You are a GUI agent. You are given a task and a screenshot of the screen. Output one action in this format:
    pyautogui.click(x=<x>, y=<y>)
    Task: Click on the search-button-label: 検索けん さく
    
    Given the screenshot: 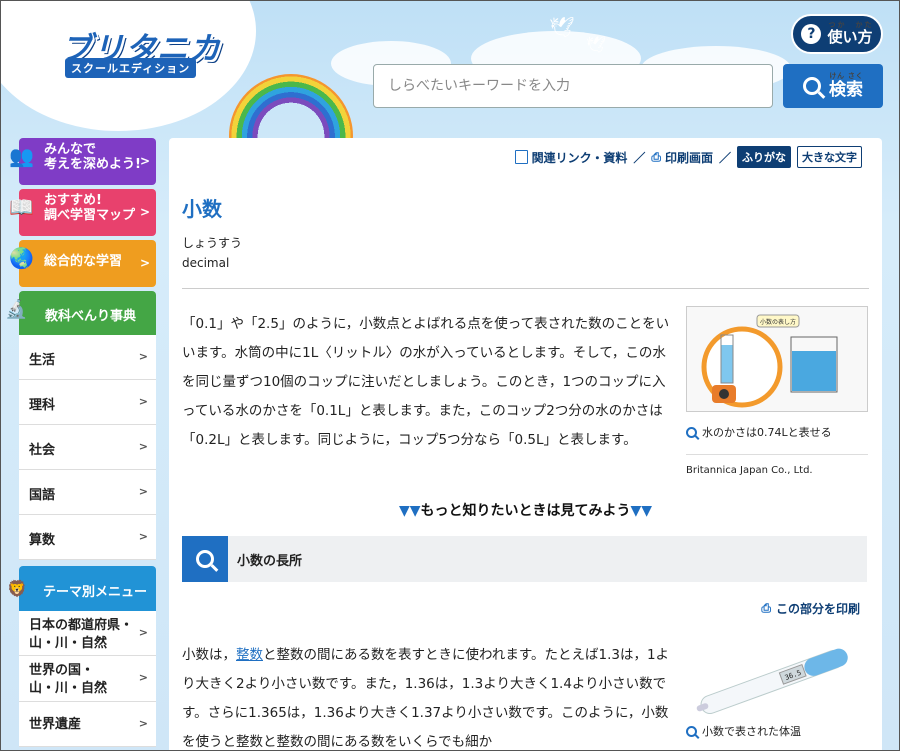 What is the action you would take?
    pyautogui.click(x=846, y=86)
    